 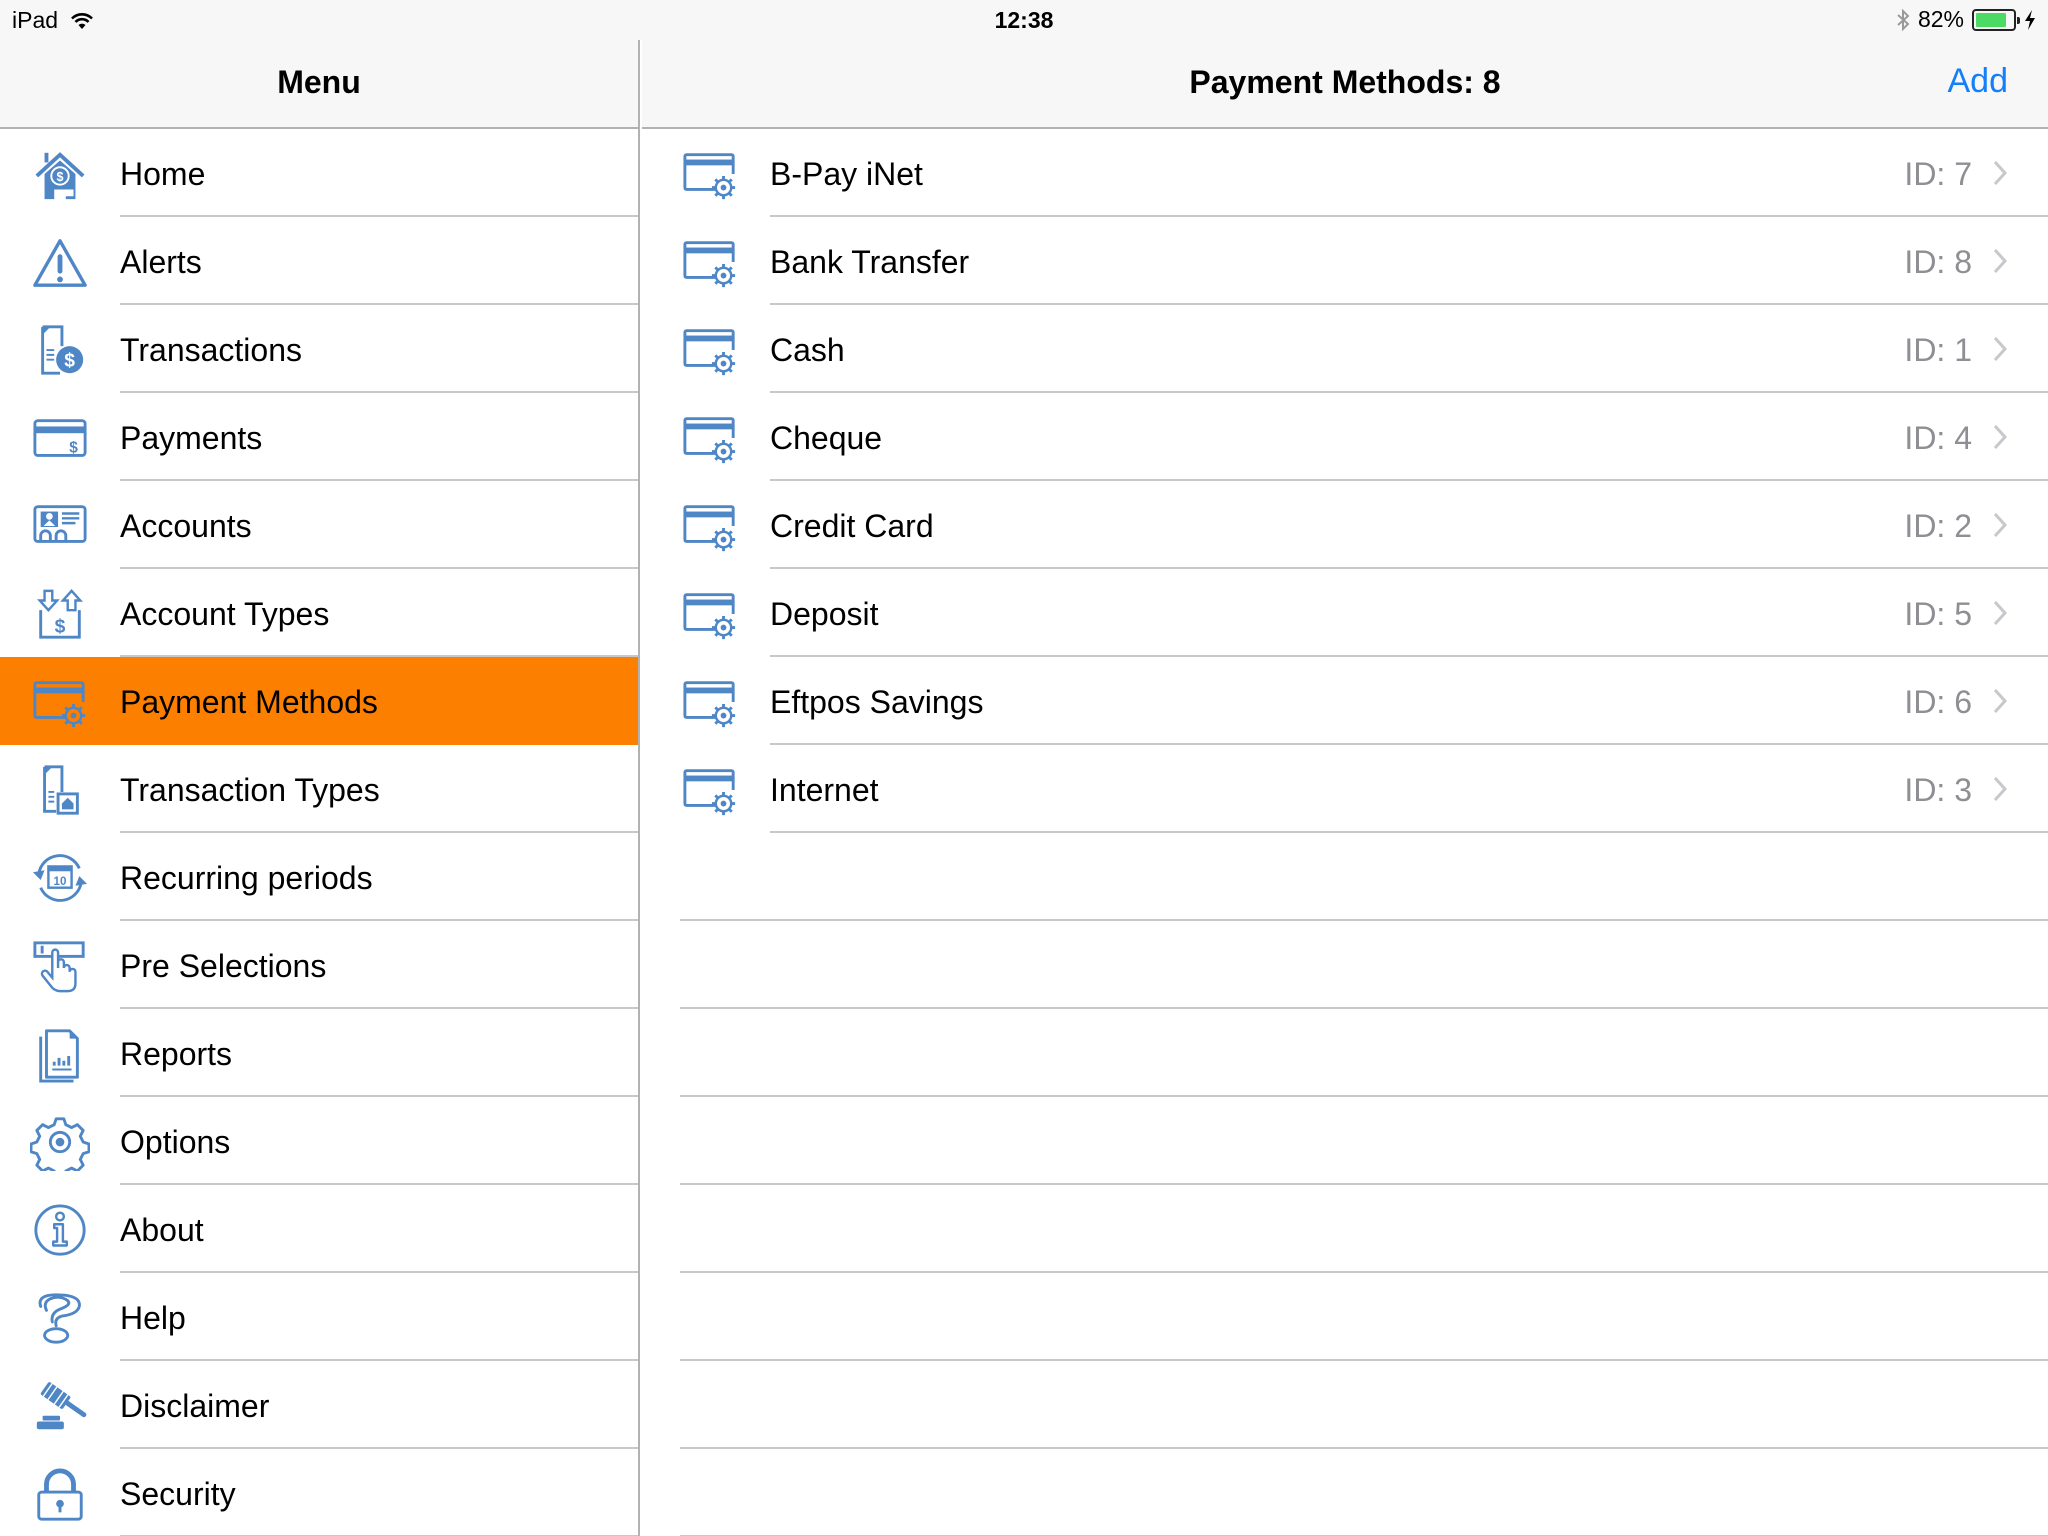 I want to click on payment-method-id: ID: 1, so click(x=1938, y=350).